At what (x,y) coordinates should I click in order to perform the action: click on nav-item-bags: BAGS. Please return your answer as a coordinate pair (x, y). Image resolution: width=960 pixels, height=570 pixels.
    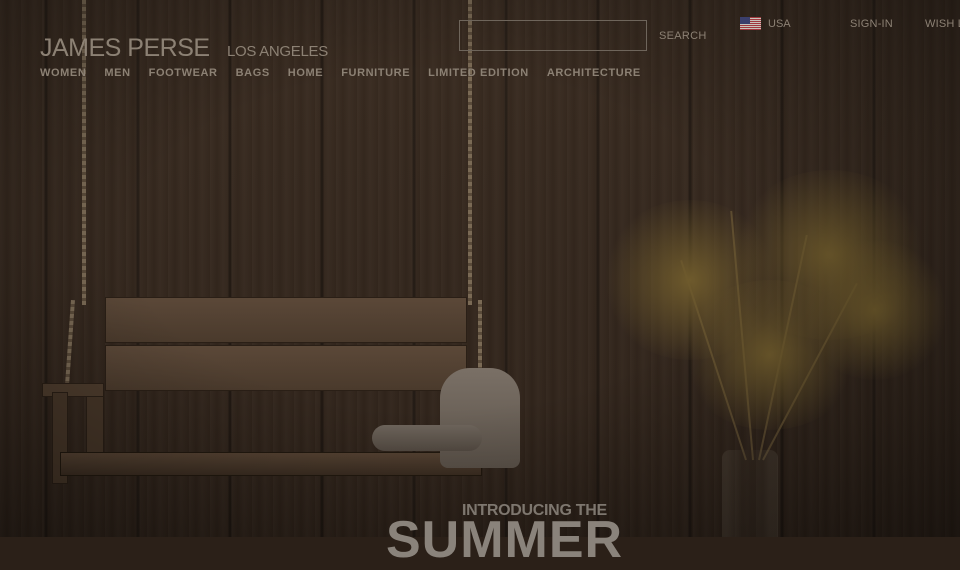
    Looking at the image, I should click on (253, 73).